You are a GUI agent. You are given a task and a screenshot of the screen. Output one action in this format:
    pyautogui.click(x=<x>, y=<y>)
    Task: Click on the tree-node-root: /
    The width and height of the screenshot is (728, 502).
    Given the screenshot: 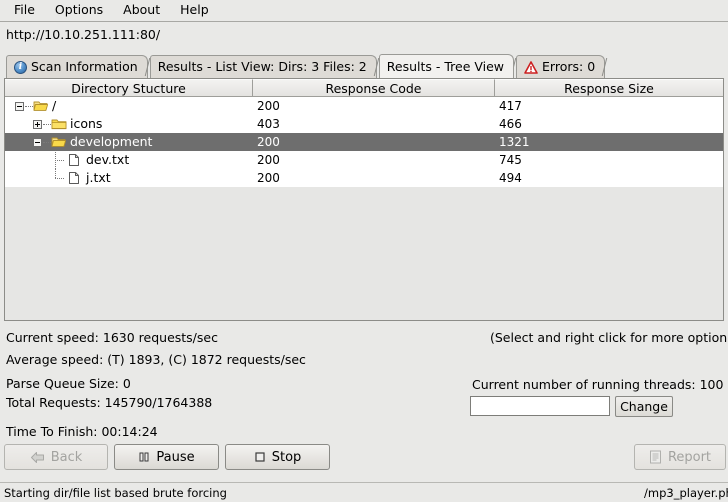 What is the action you would take?
    pyautogui.click(x=129, y=106)
    